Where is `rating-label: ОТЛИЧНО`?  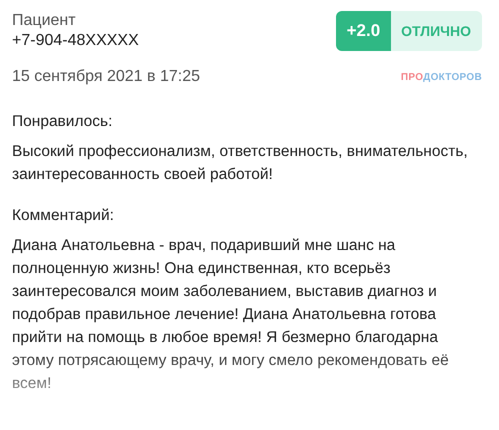
rating-label: ОТЛИЧНО is located at coordinates (436, 31).